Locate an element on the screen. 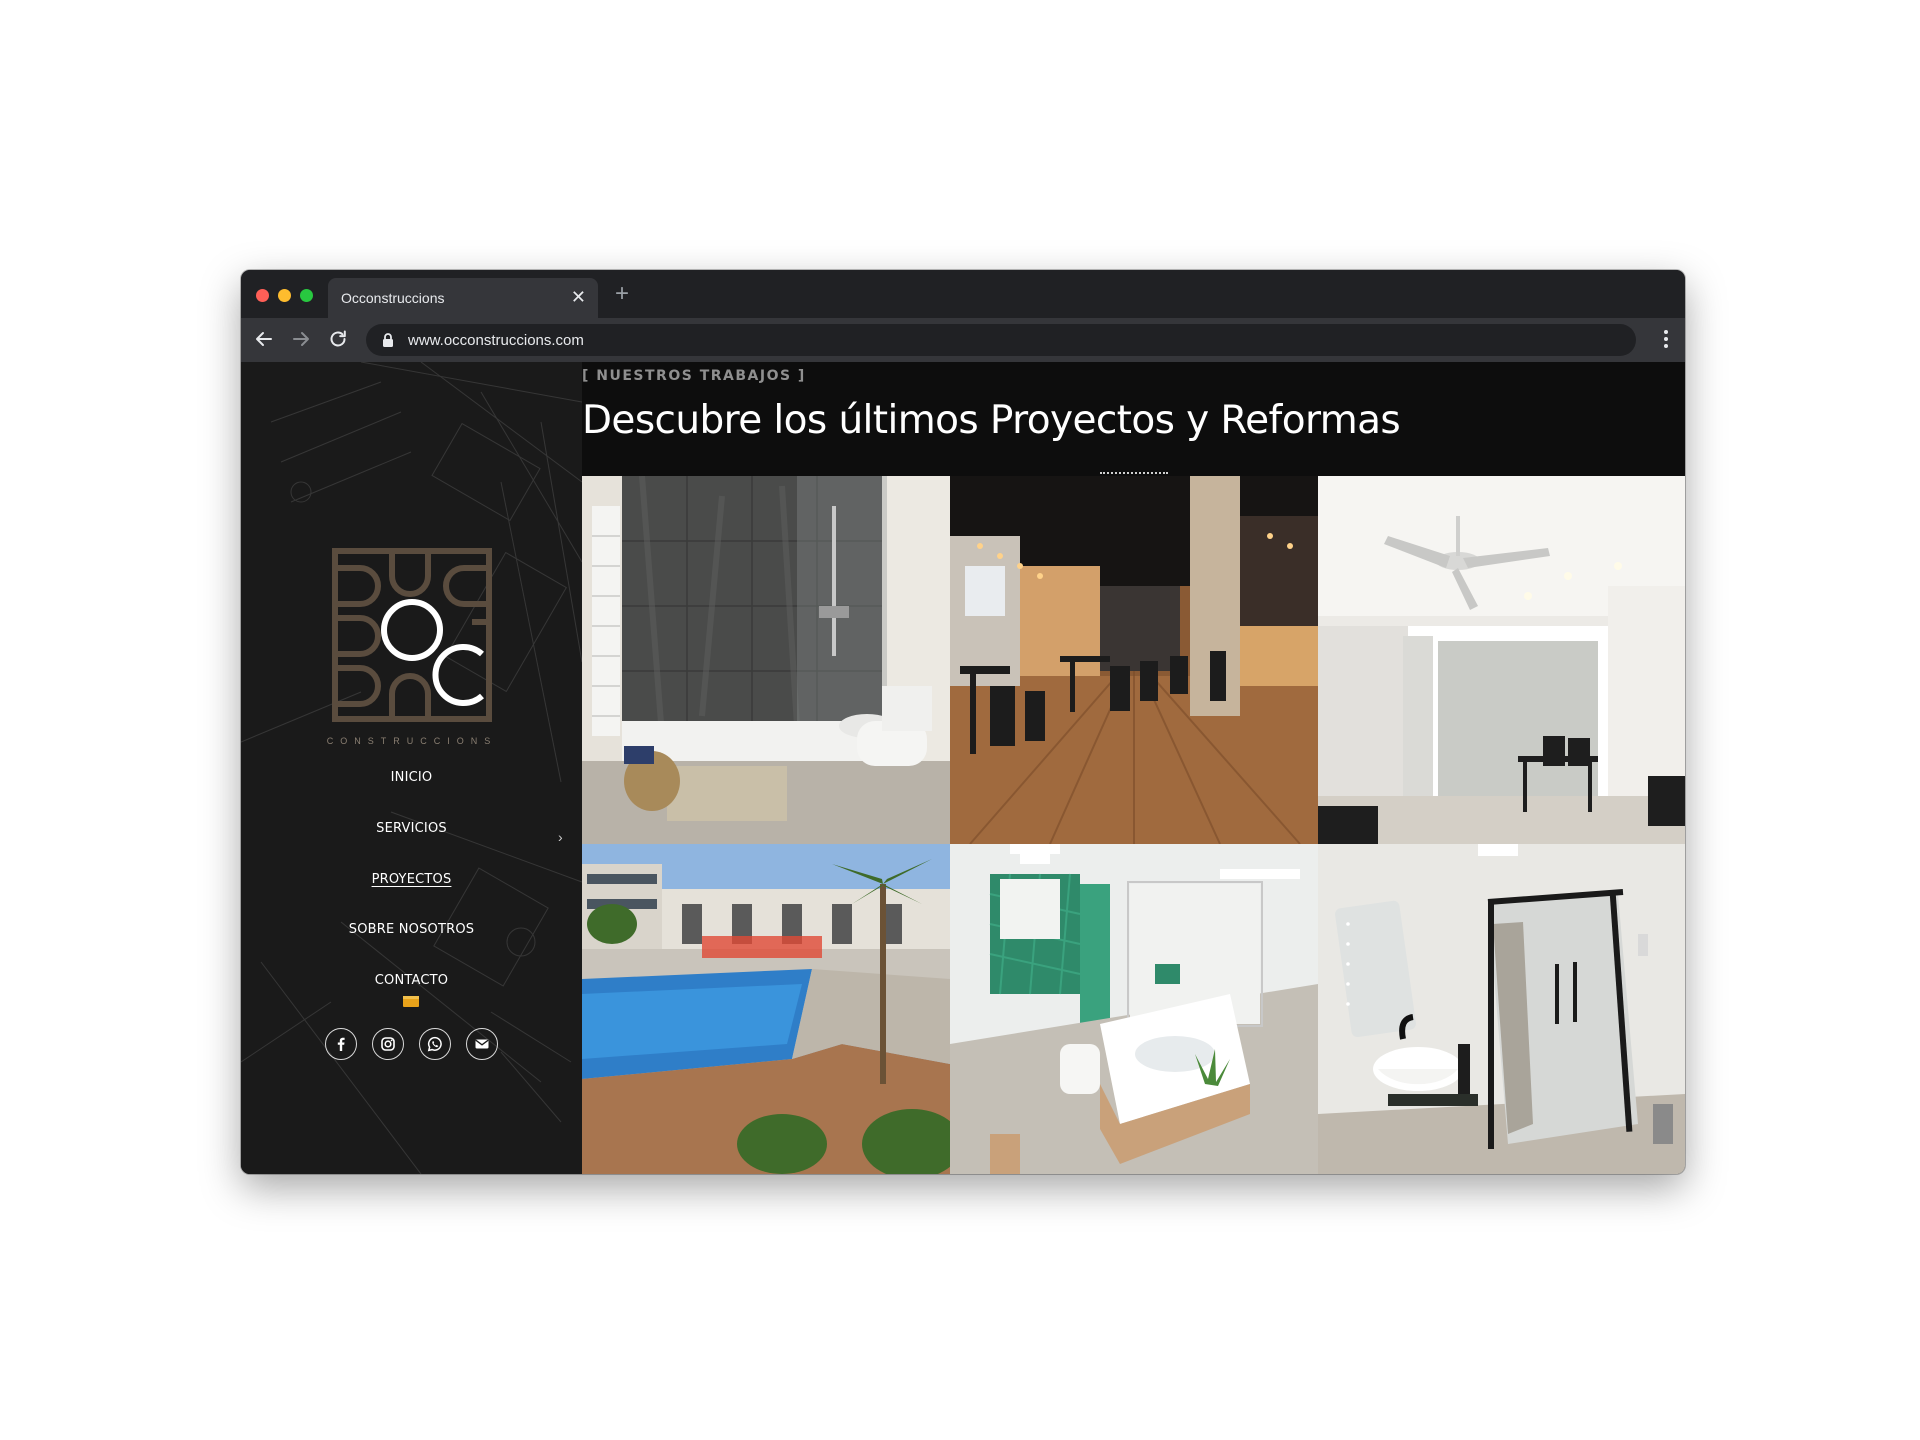  minimize-window-button is located at coordinates (284, 295).